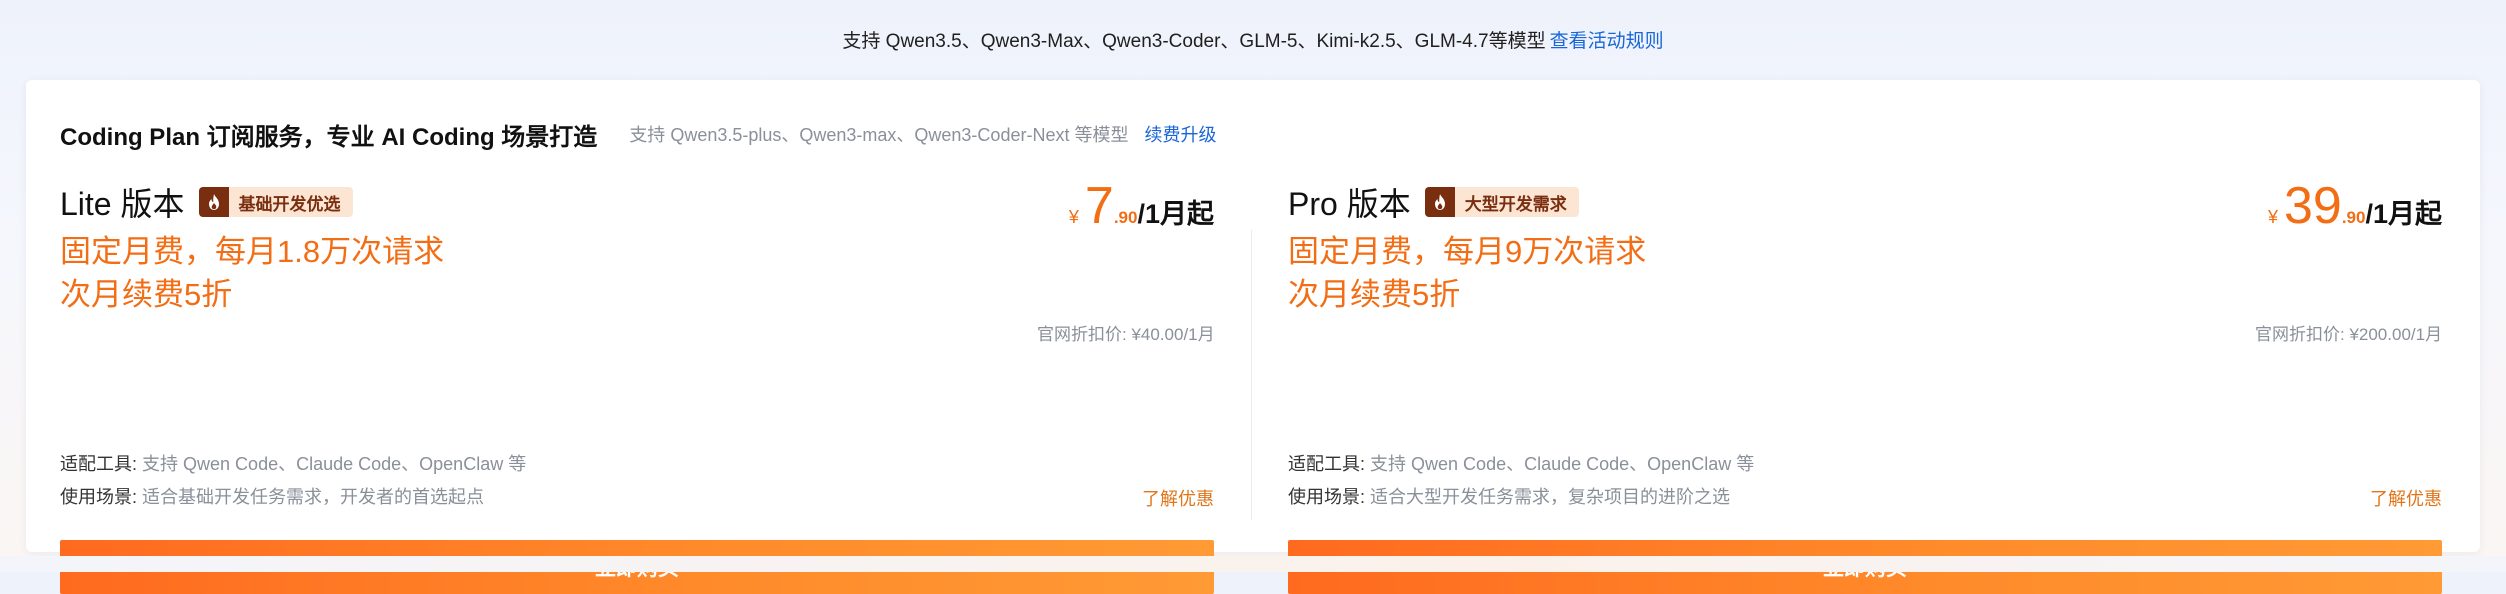 This screenshot has width=2506, height=594. I want to click on scene-row: 使用场景: 适合基础开发任务需求，开发者的首选起点, so click(272, 496).